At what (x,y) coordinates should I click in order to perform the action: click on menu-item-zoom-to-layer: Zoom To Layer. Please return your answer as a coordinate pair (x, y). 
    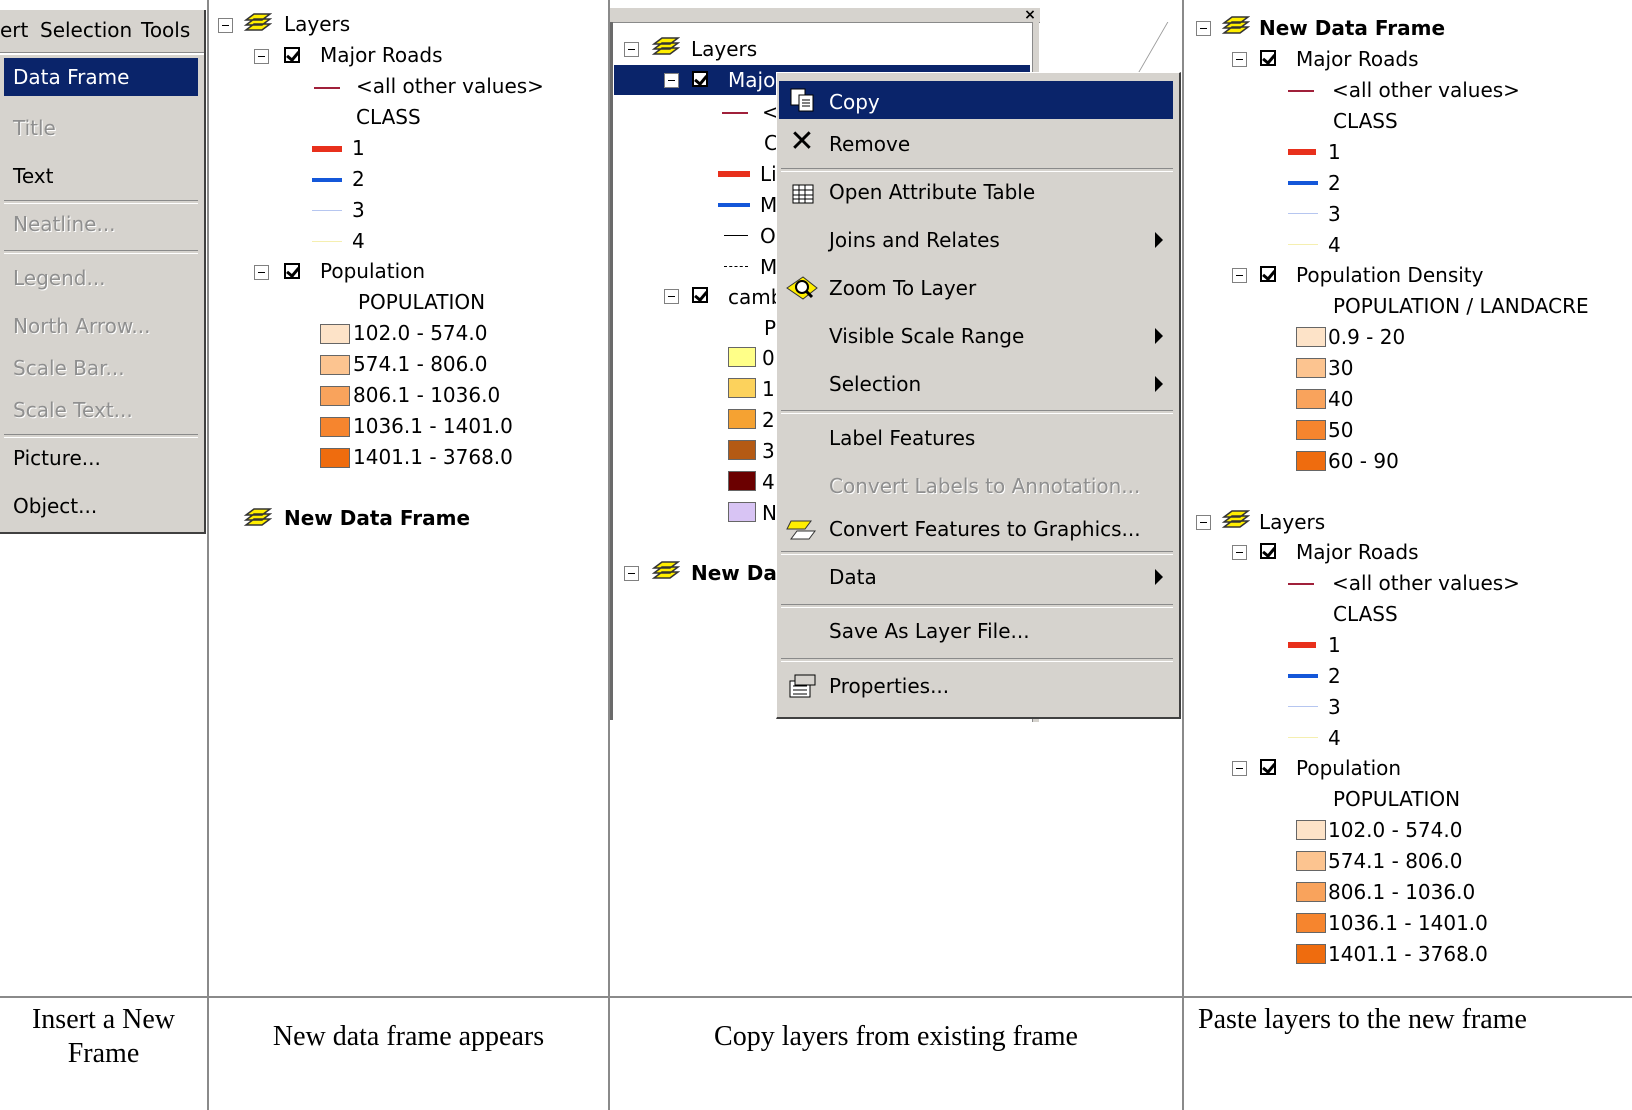
    Looking at the image, I should click on (902, 288).